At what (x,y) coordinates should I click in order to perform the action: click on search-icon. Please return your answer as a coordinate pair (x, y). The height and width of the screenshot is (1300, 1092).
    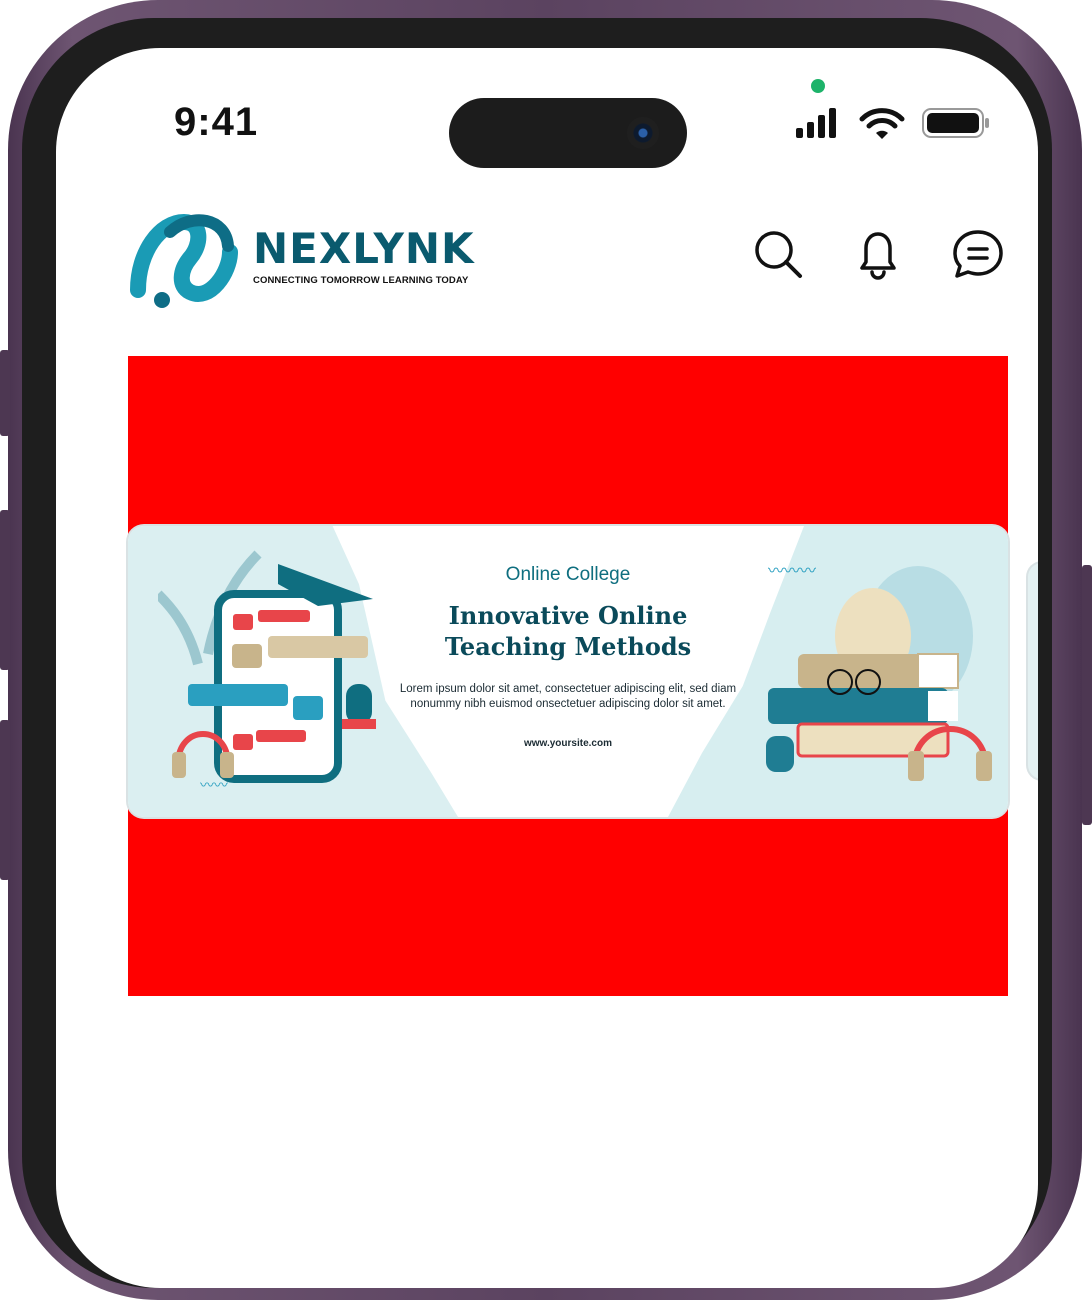
    Looking at the image, I should click on (778, 254).